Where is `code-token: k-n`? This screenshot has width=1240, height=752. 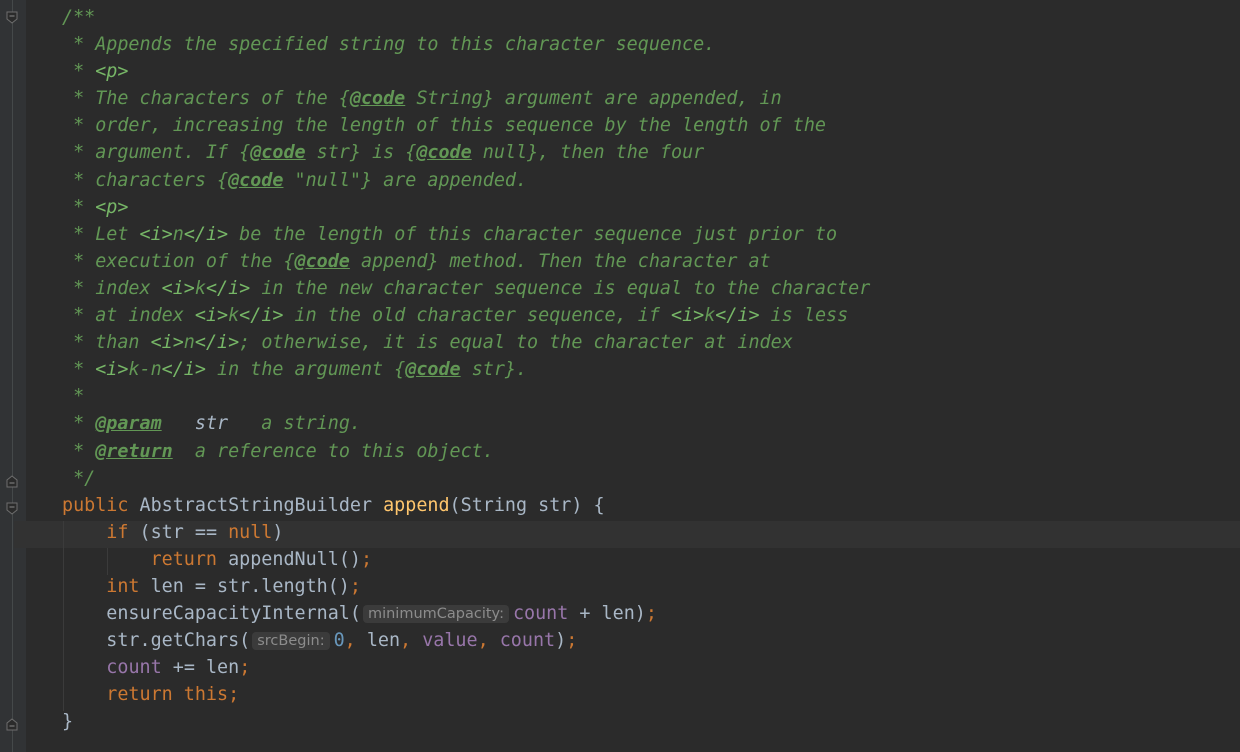 code-token: k-n is located at coordinates (145, 370).